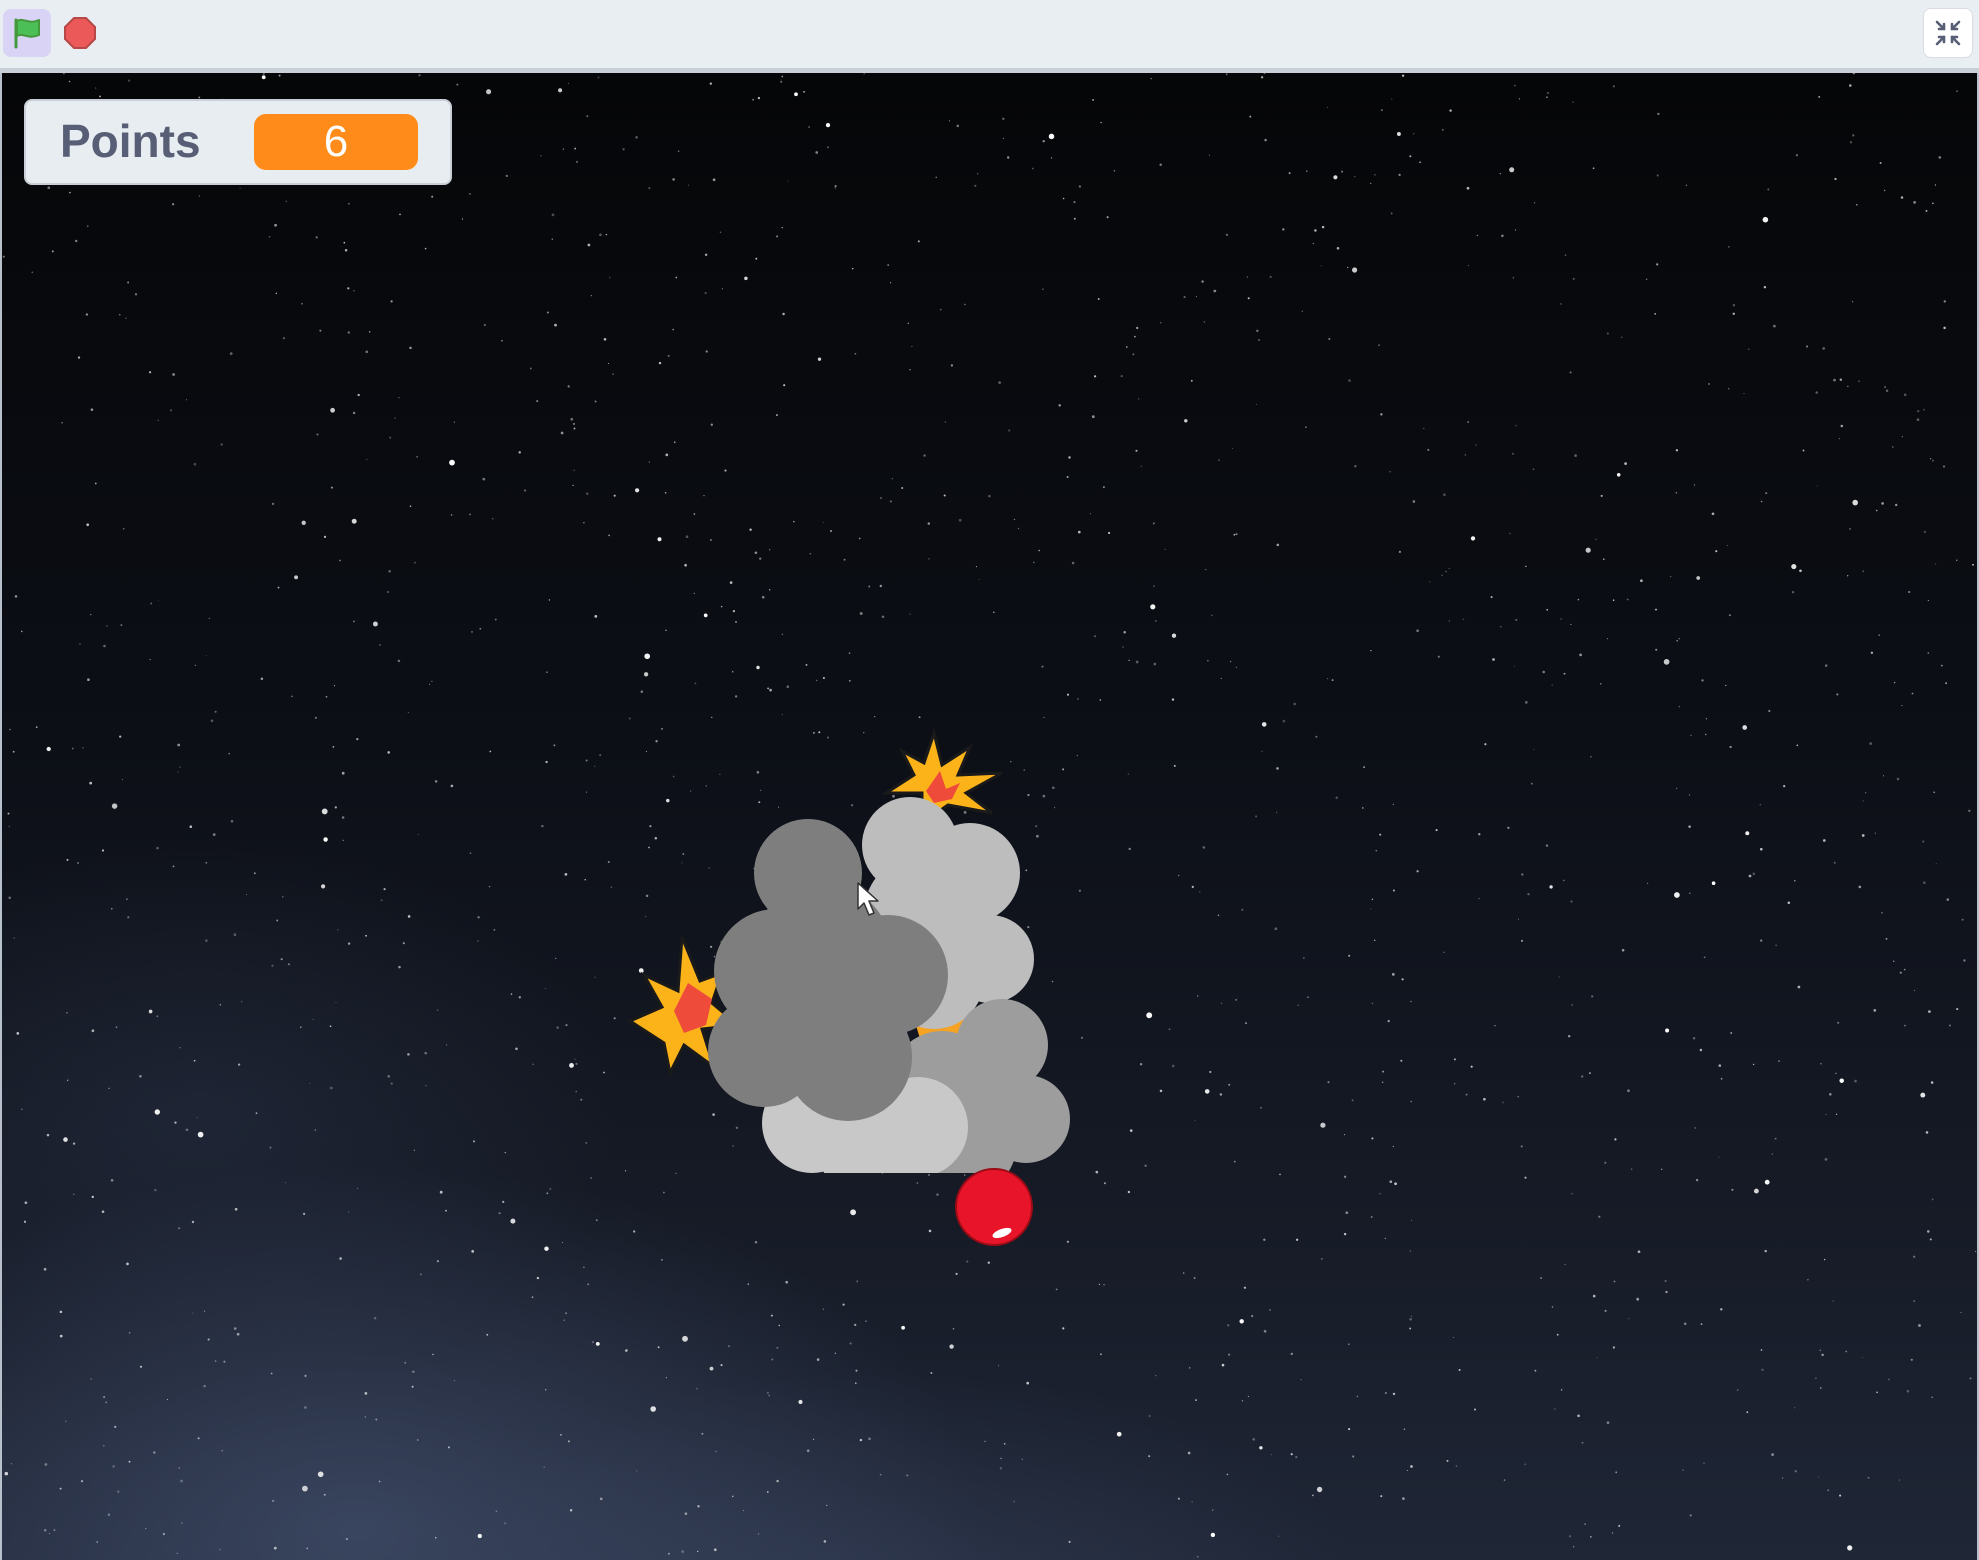  I want to click on stop-button, so click(80, 33).